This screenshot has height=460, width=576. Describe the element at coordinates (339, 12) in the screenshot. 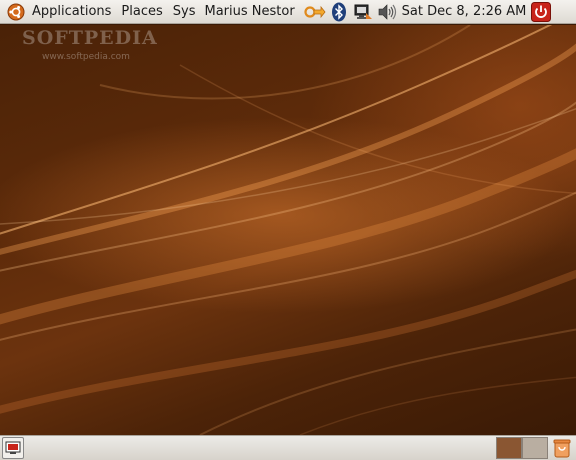

I see `bluetooth-icon` at that location.